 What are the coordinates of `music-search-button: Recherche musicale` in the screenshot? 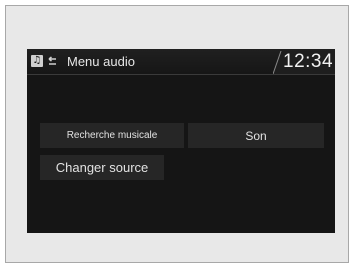 It's located at (112, 135).